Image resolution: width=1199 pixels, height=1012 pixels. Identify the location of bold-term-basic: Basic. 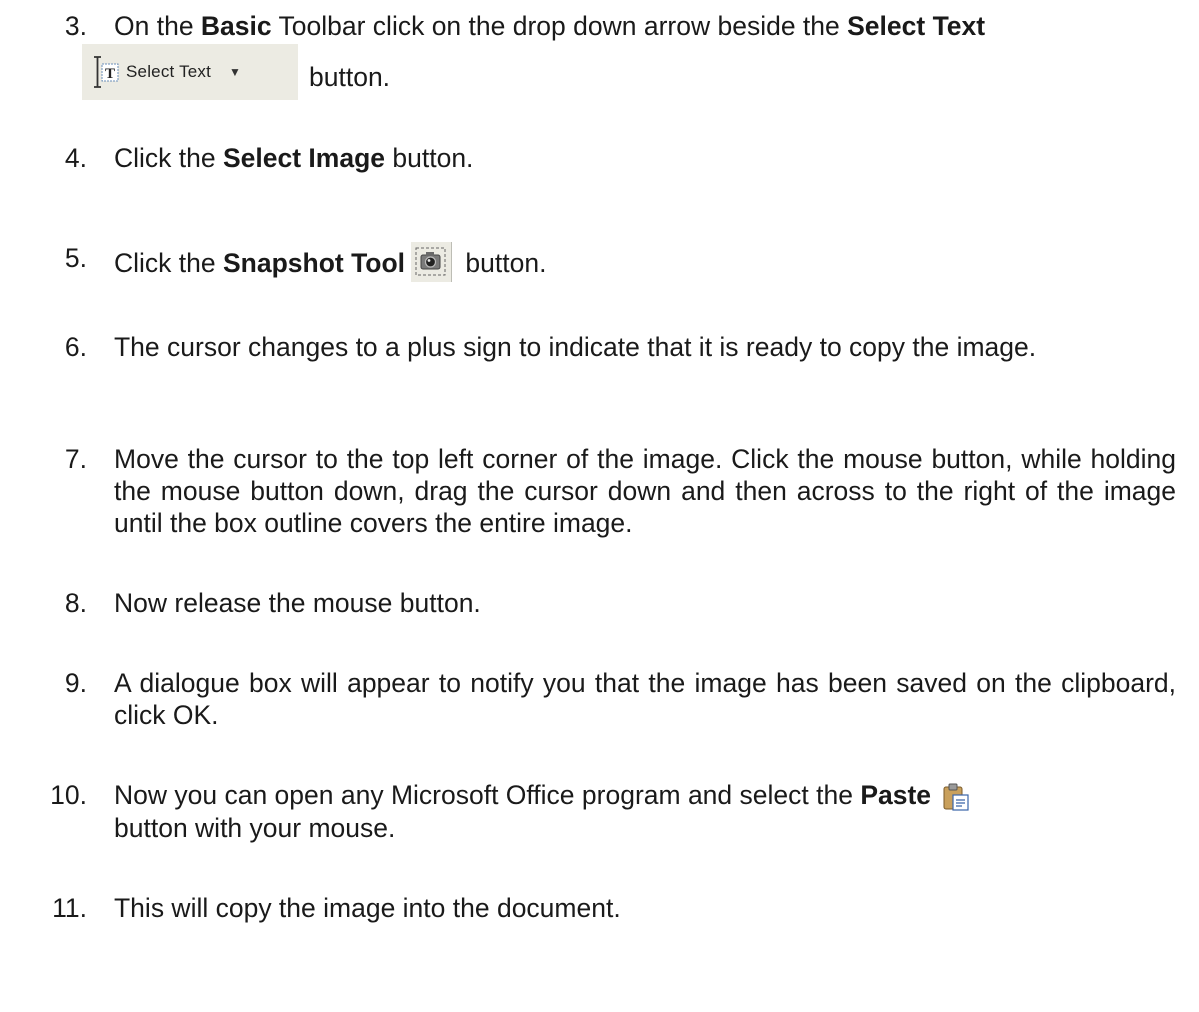
(236, 26).